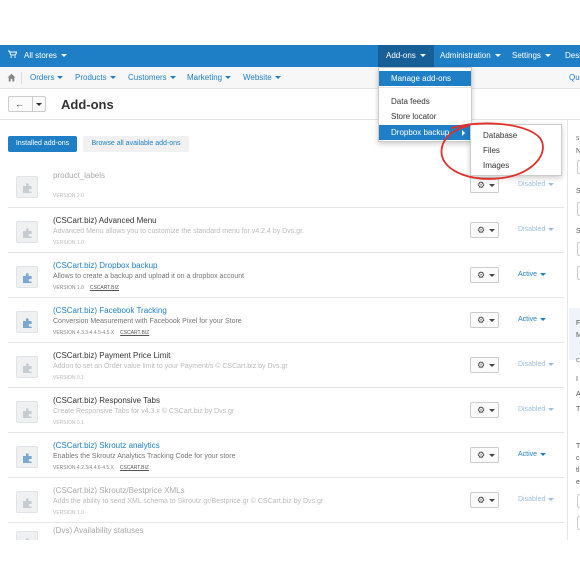 The height and width of the screenshot is (580, 580). I want to click on addon-name: (CSCart.biz) Responsive Tabs, so click(107, 400).